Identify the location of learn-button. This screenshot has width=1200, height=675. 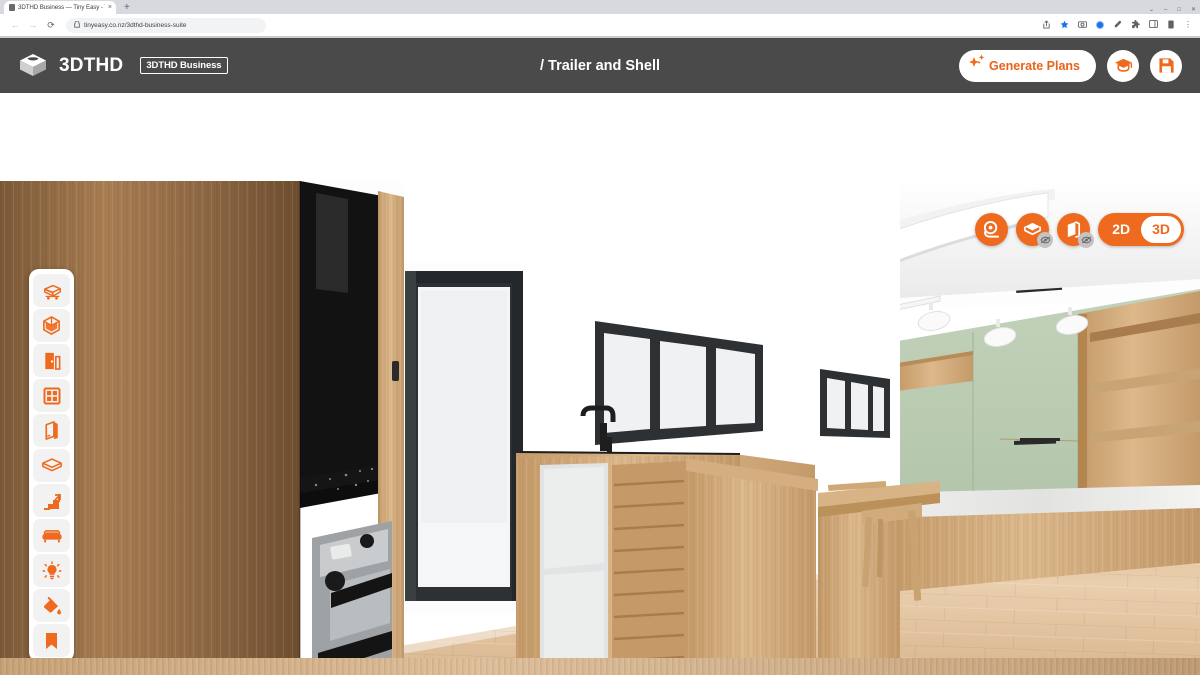
(1123, 65).